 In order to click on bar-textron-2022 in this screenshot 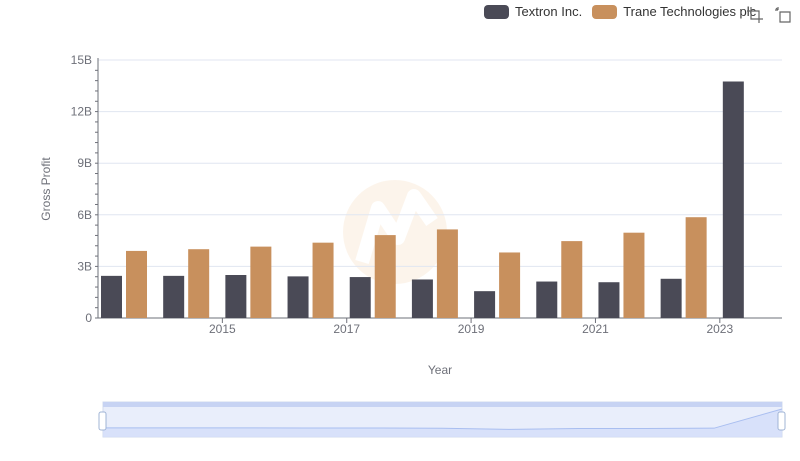, I will do `click(609, 300)`.